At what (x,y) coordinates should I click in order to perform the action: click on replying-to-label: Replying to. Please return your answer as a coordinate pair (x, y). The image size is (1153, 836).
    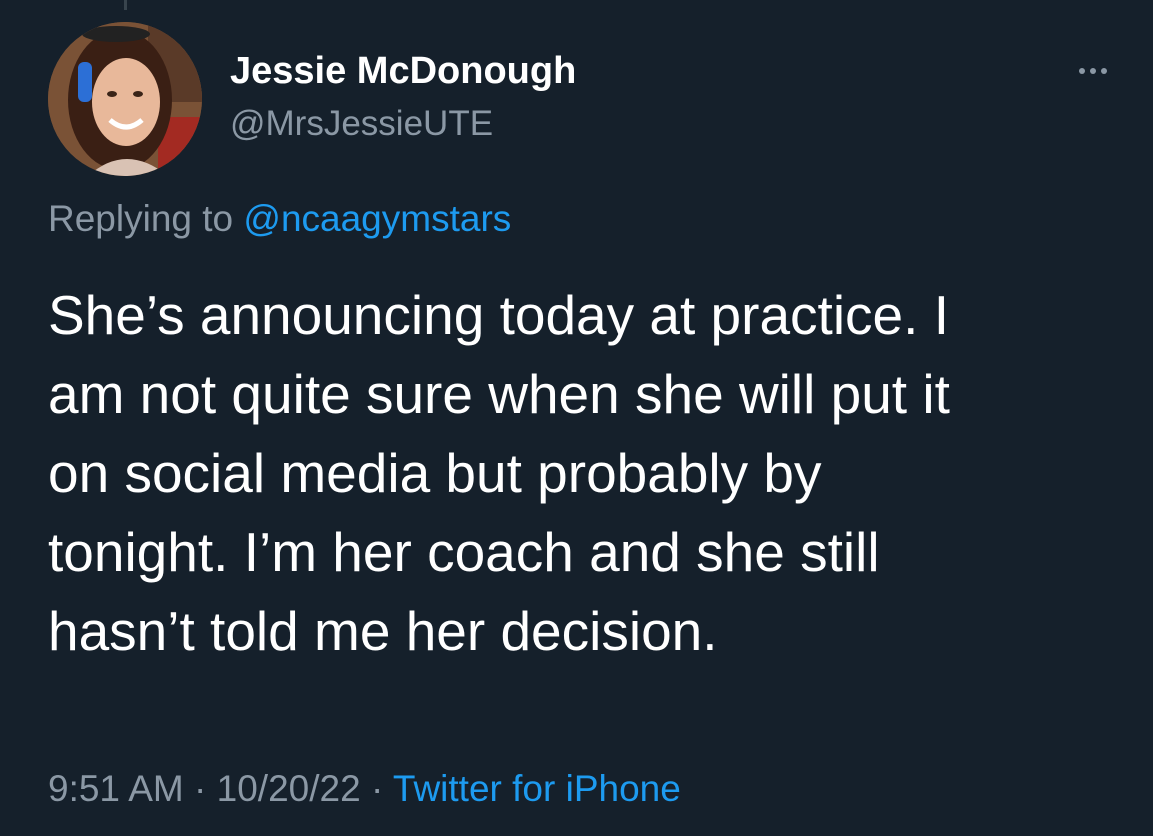
    Looking at the image, I should click on (146, 218).